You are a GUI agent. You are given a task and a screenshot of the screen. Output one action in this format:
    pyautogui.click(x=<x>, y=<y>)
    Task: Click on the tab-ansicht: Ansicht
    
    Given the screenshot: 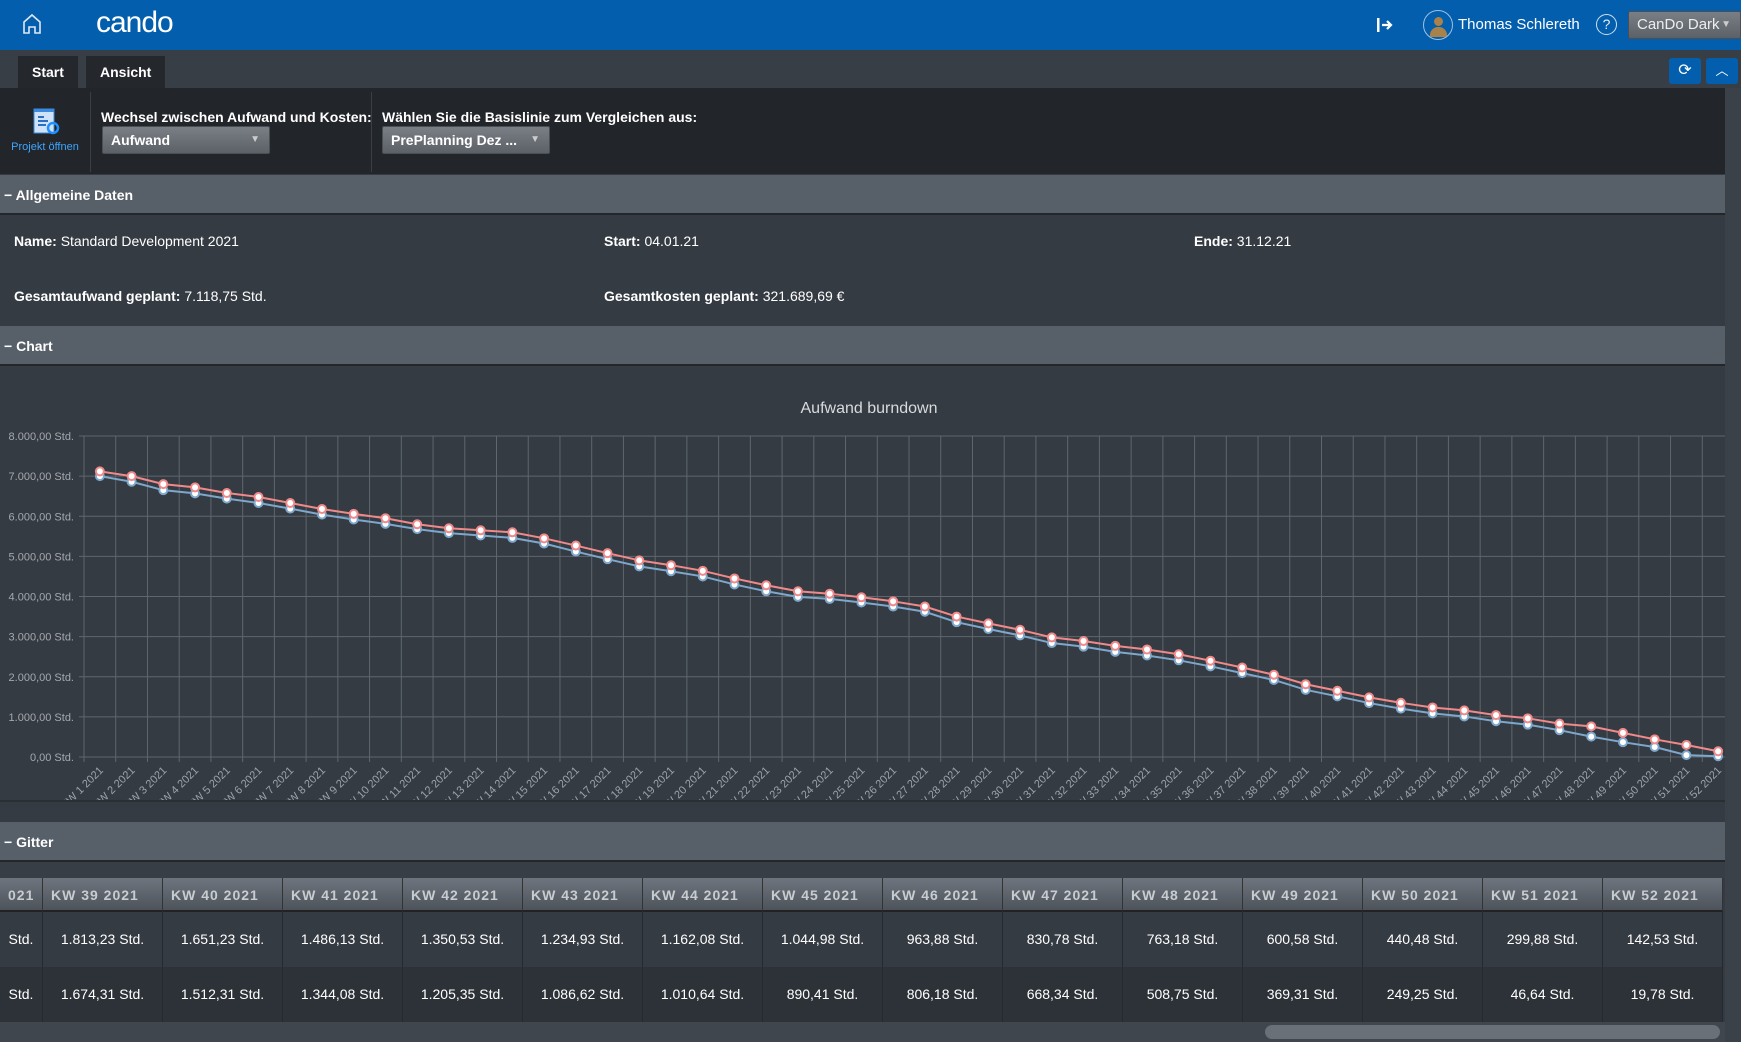 What is the action you would take?
    pyautogui.click(x=126, y=72)
    